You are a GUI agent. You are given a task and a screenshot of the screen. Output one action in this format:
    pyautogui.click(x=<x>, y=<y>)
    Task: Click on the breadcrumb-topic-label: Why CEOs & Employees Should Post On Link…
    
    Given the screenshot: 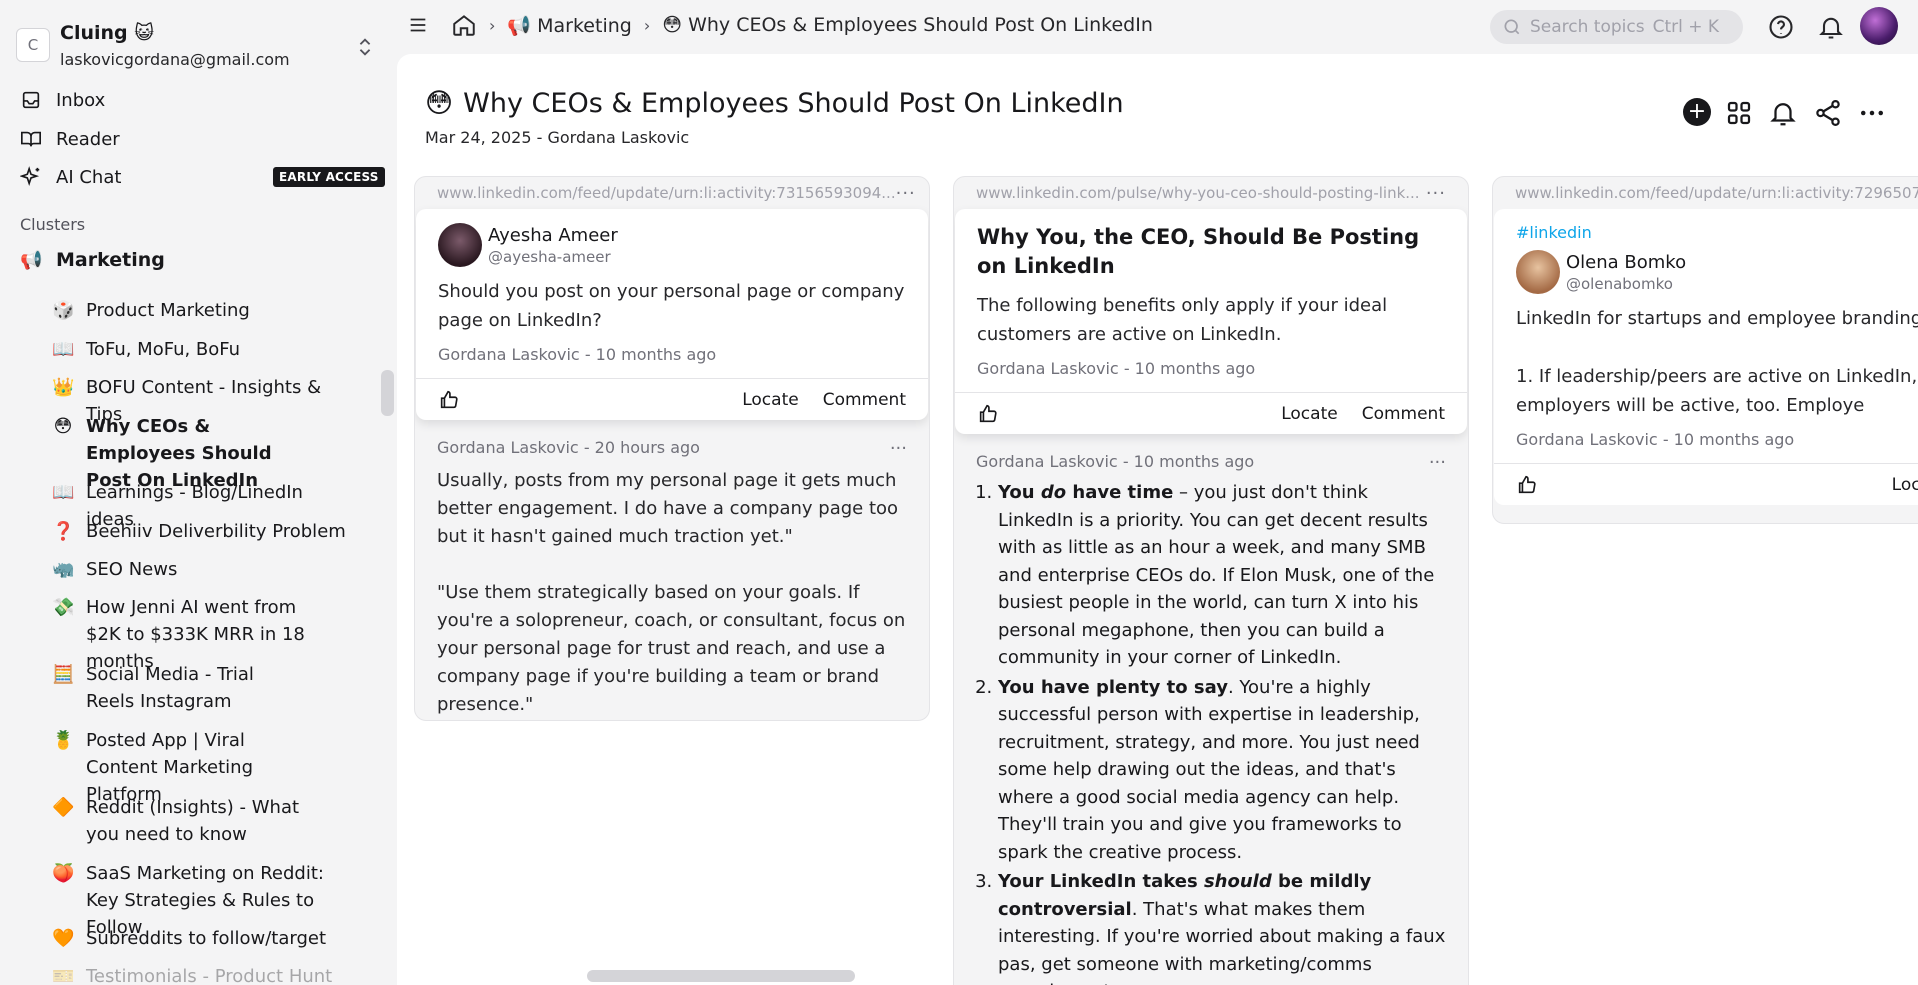 What is the action you would take?
    pyautogui.click(x=920, y=25)
    